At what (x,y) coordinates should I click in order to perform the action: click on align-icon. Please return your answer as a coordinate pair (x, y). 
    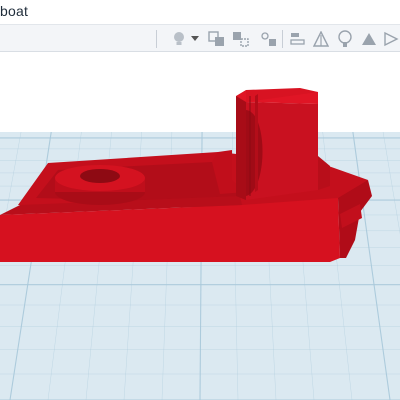
    Looking at the image, I should click on (321, 39).